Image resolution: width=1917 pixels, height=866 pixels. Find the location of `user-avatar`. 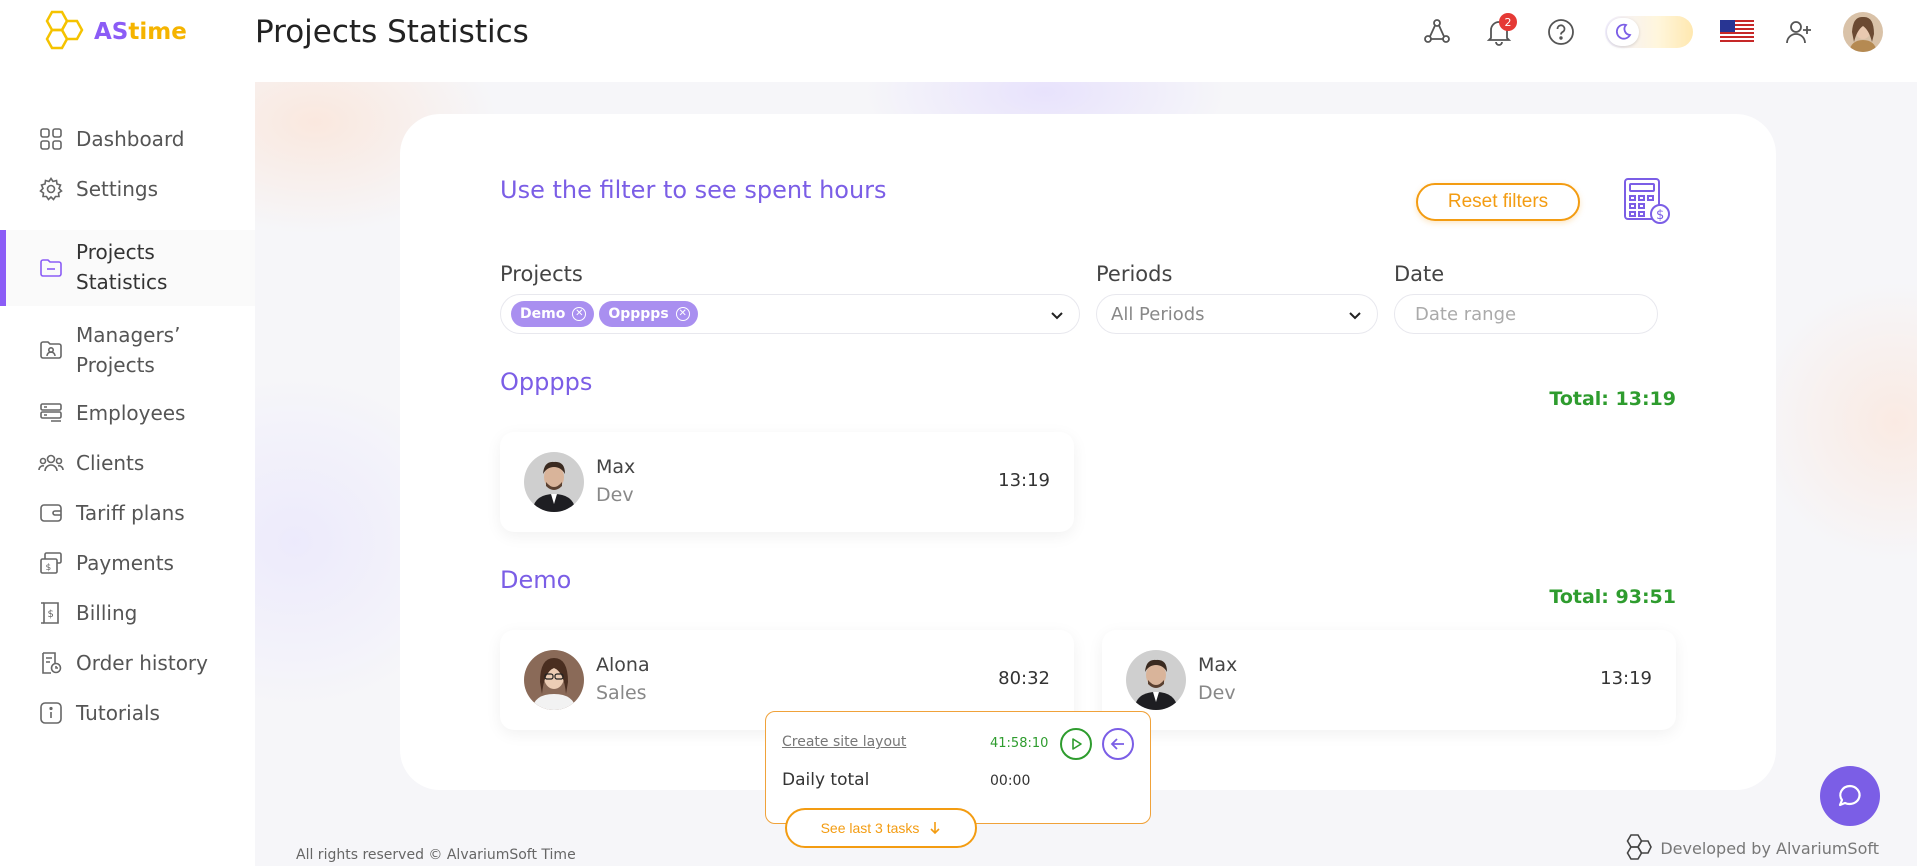

user-avatar is located at coordinates (1863, 32).